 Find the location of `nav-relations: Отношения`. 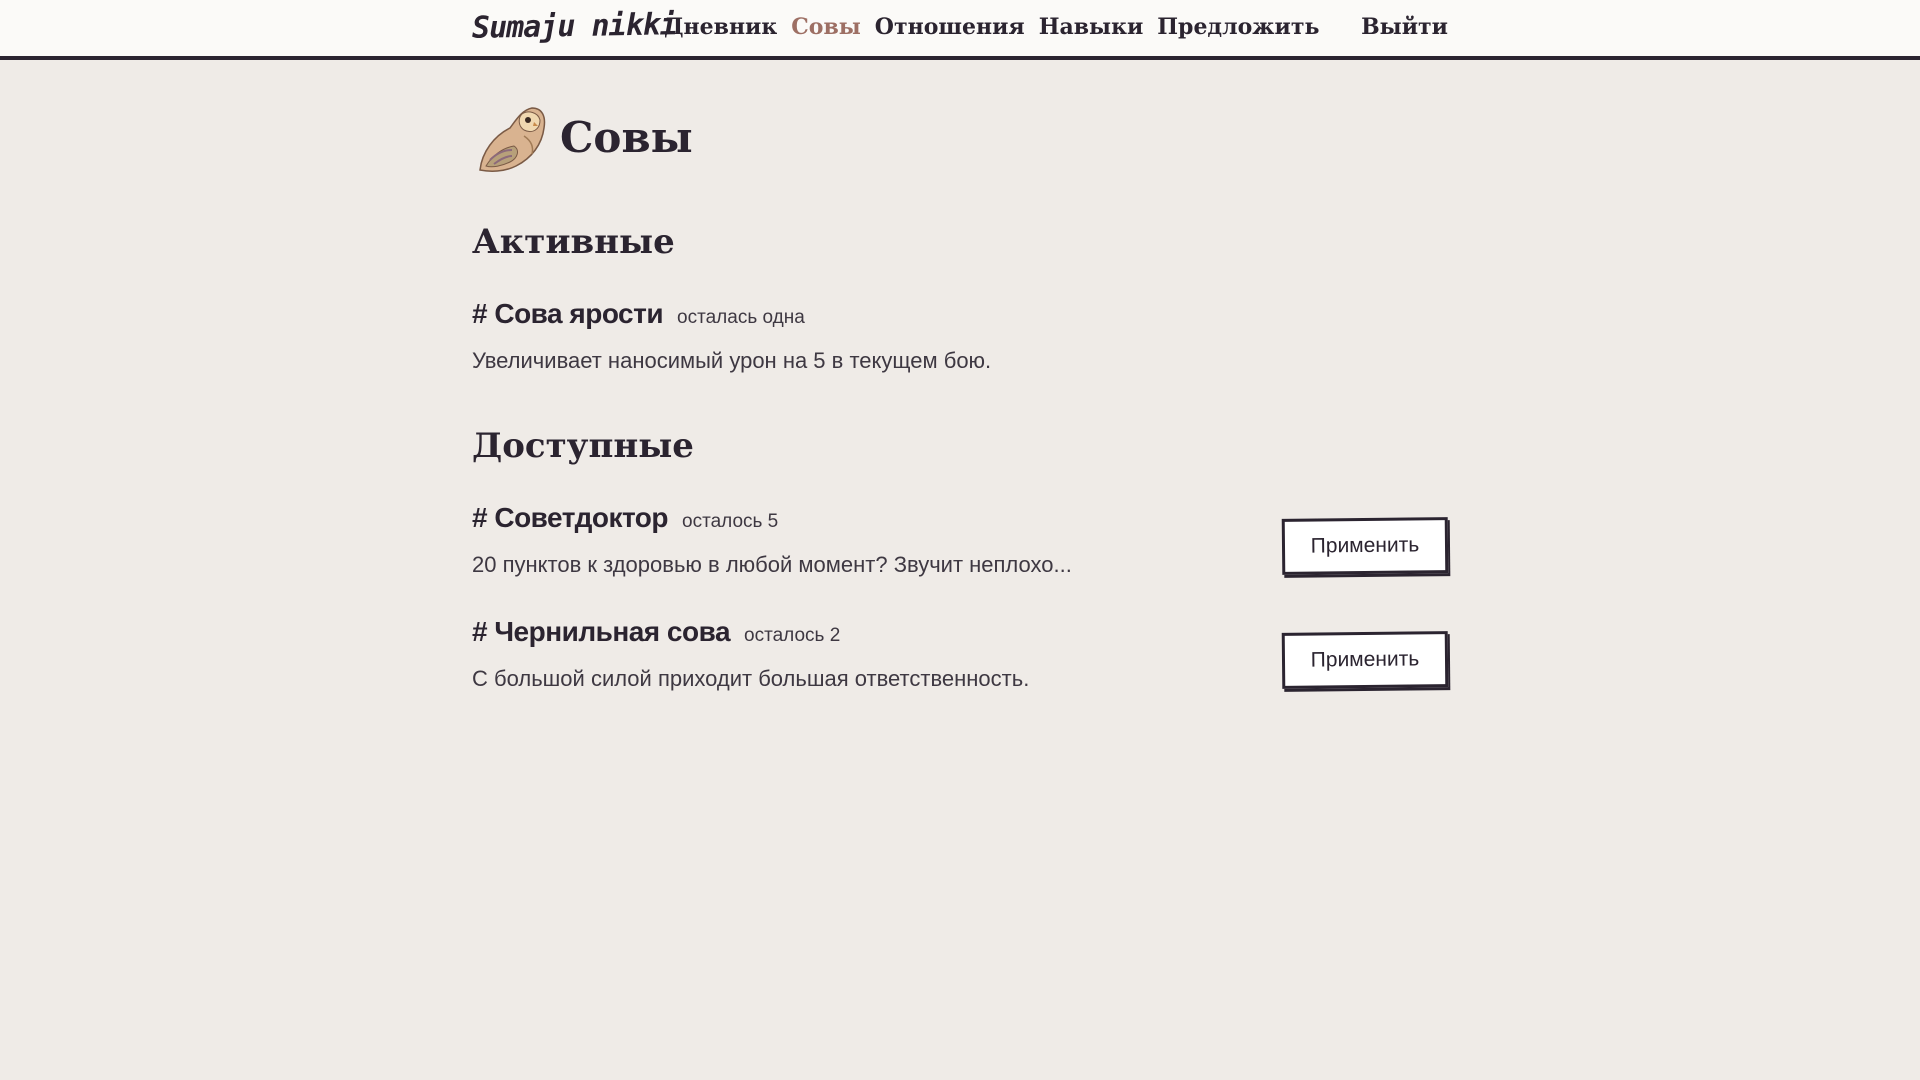

nav-relations: Отношения is located at coordinates (950, 27).